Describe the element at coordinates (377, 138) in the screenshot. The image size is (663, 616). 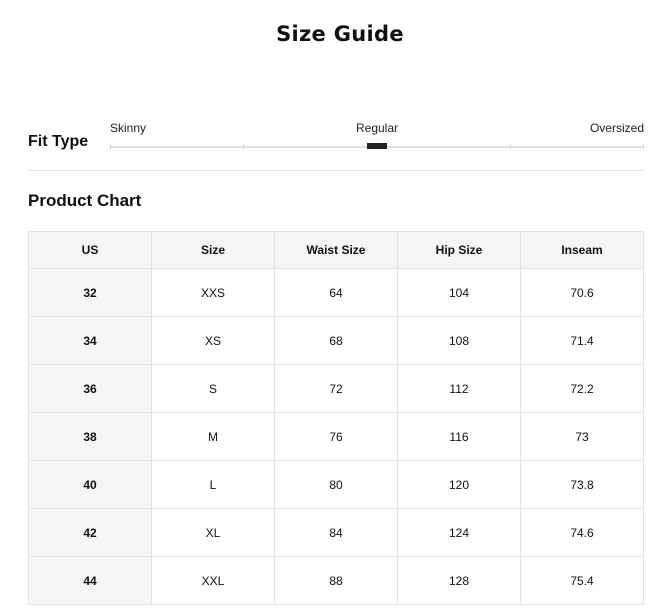
I see `fit-type-scale: Skinny Regular Oversized` at that location.